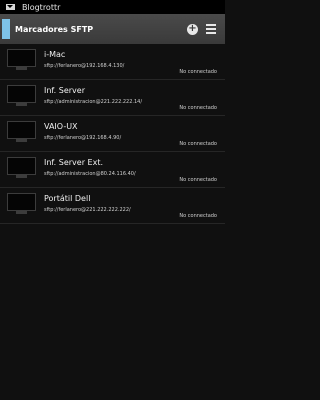  What do you see at coordinates (55, 54) in the screenshot?
I see `bookmark-name: i-Mac` at bounding box center [55, 54].